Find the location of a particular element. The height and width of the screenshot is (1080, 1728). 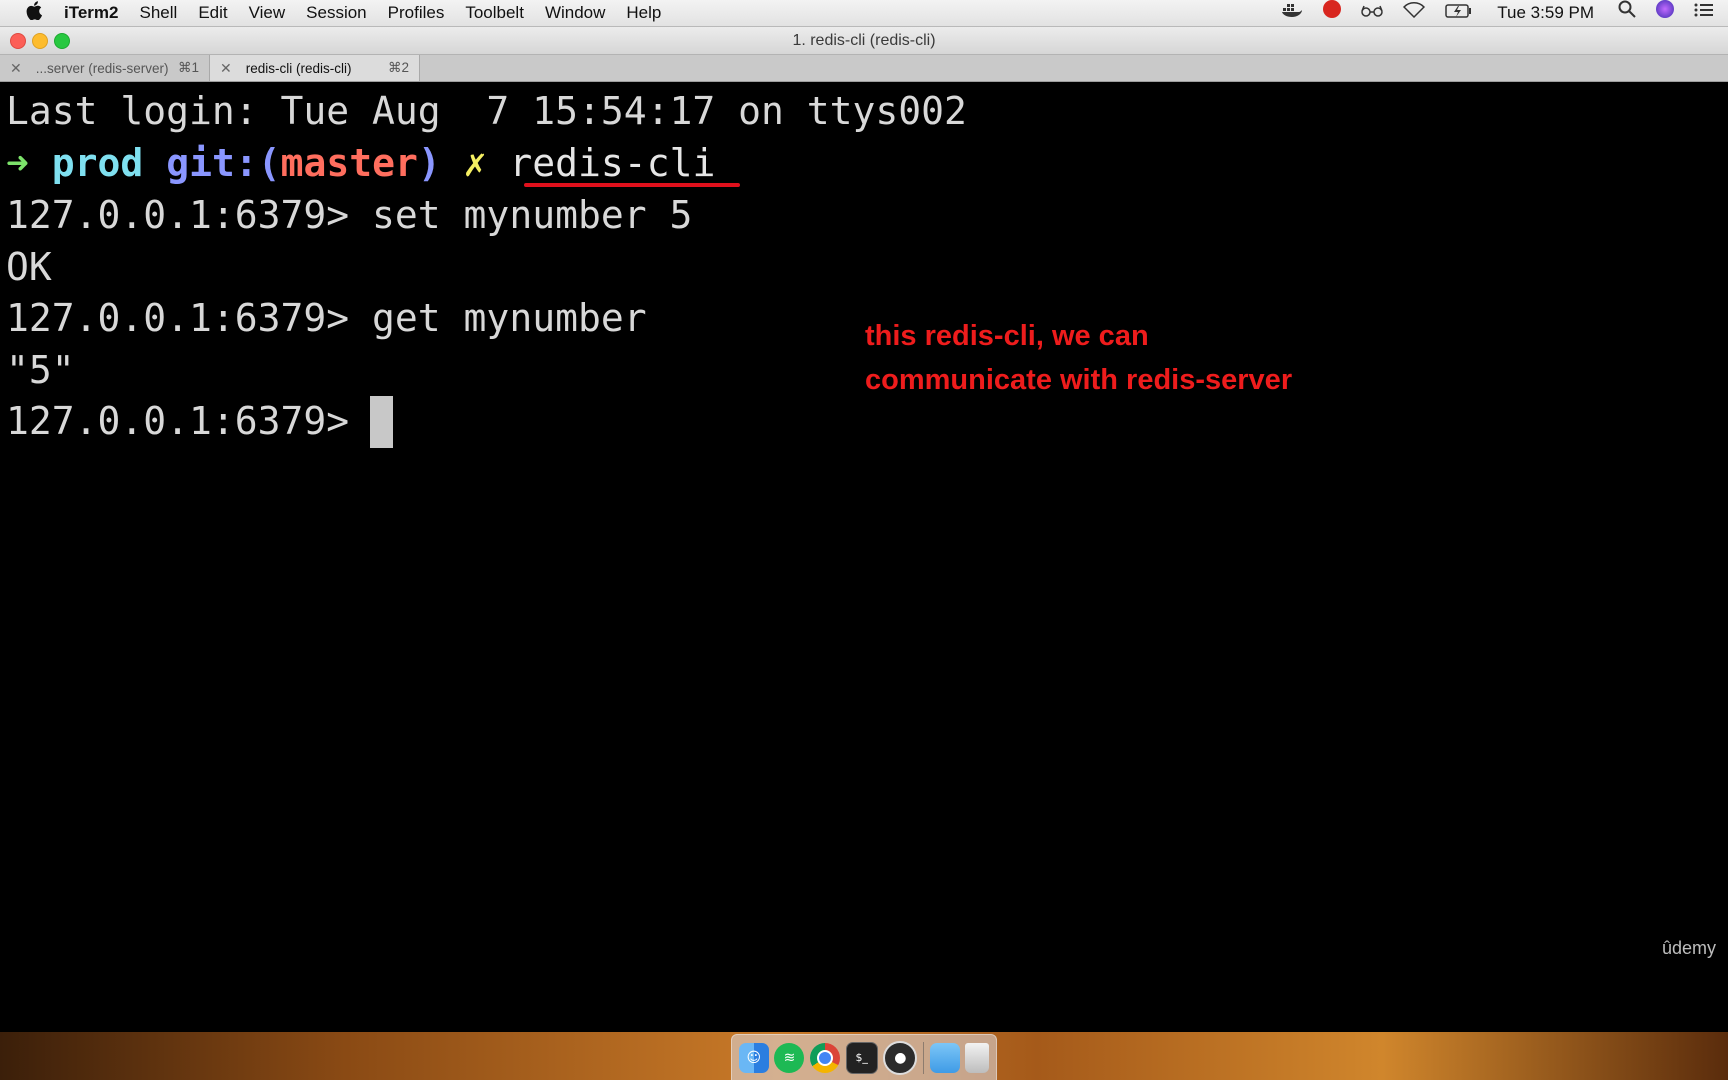

wifi-icon is located at coordinates (1414, 13).